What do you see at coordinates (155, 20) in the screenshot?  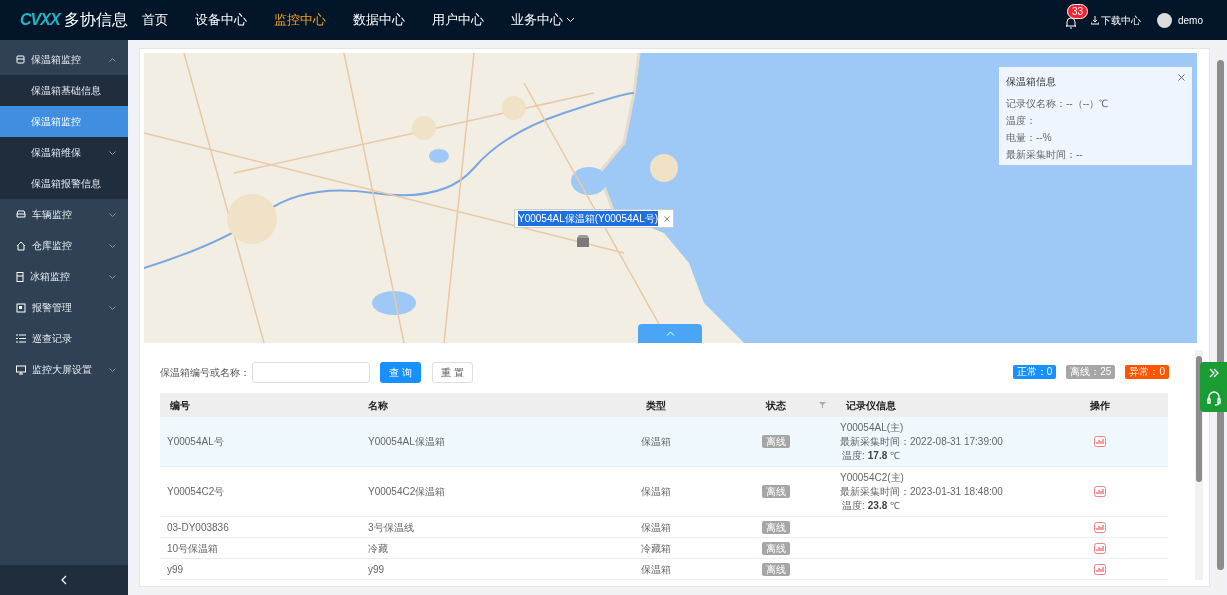 I see `nav-tab: 首页` at bounding box center [155, 20].